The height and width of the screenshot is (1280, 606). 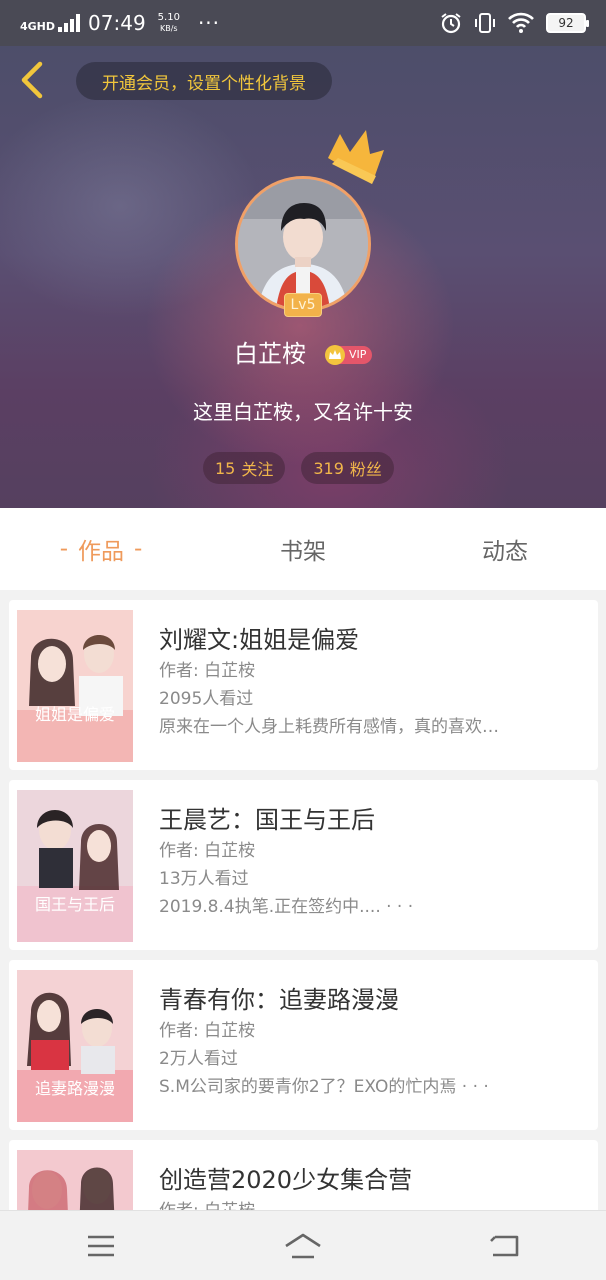 I want to click on profile-stats: 15 关注 319 粉丝, so click(x=298, y=468).